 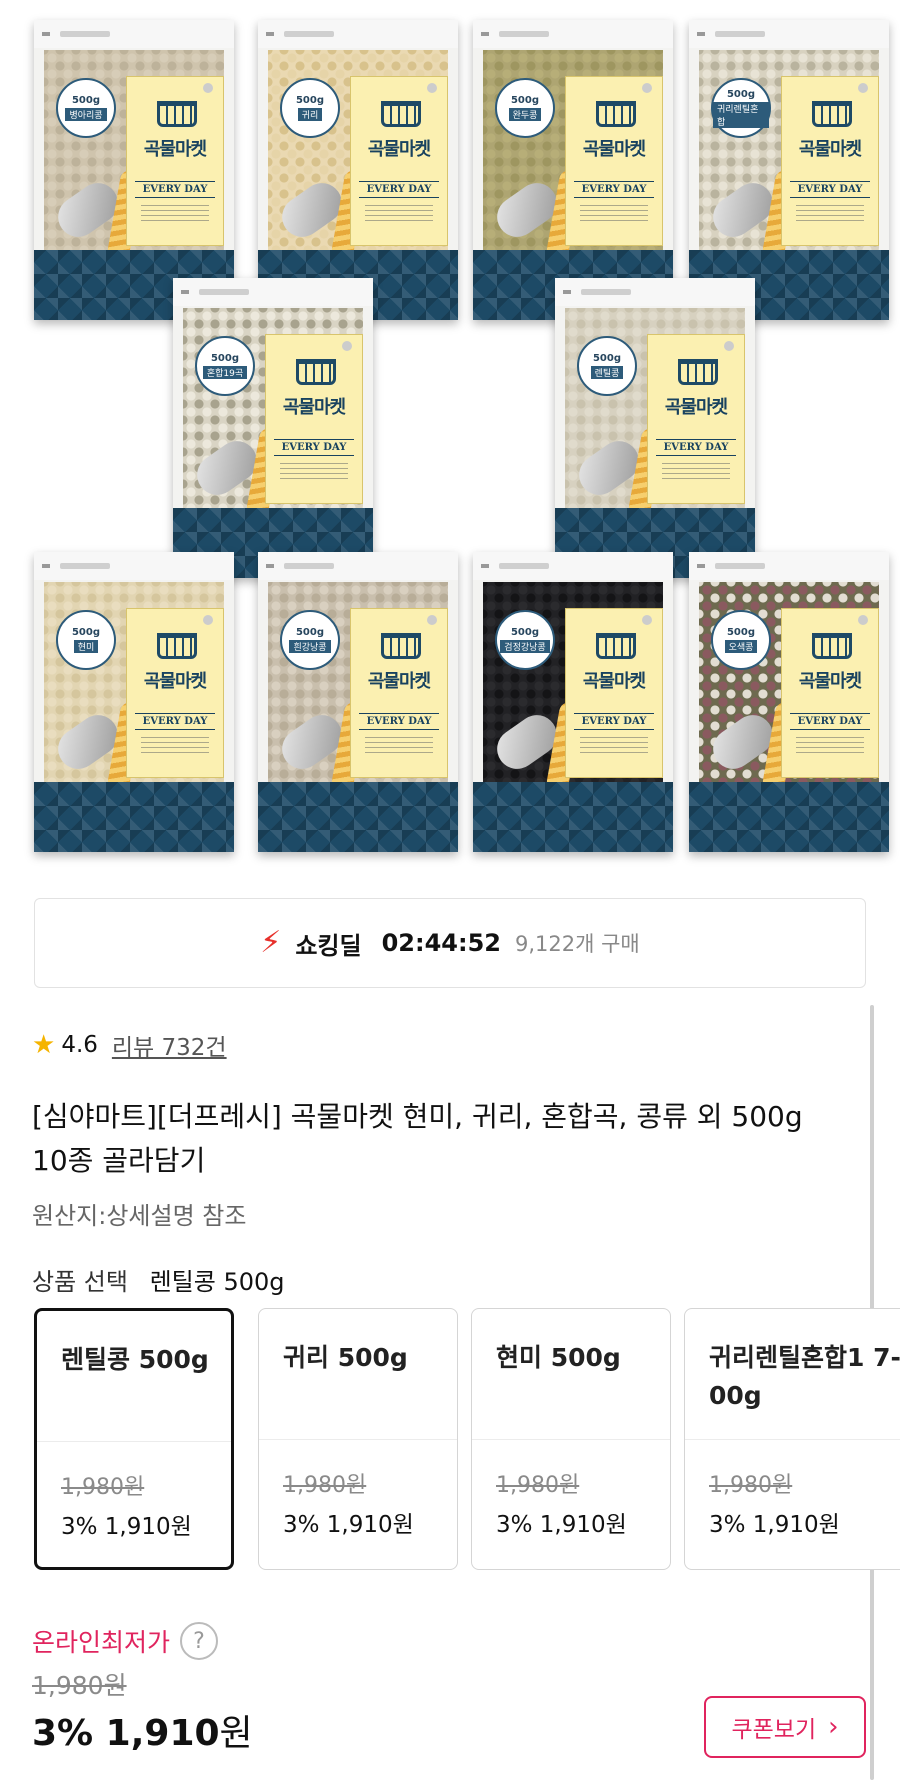 I want to click on weight-badge: 500g 현미, so click(x=86, y=640).